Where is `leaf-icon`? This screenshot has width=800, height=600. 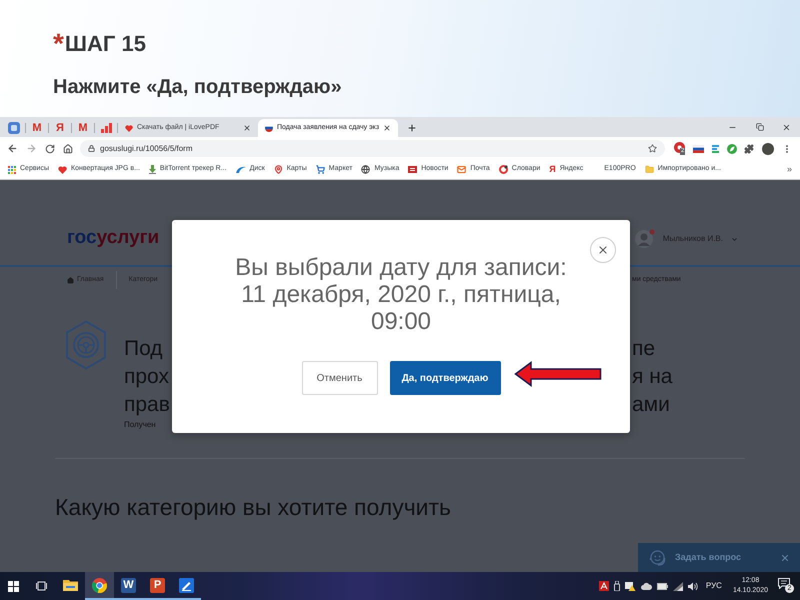
leaf-icon is located at coordinates (732, 149).